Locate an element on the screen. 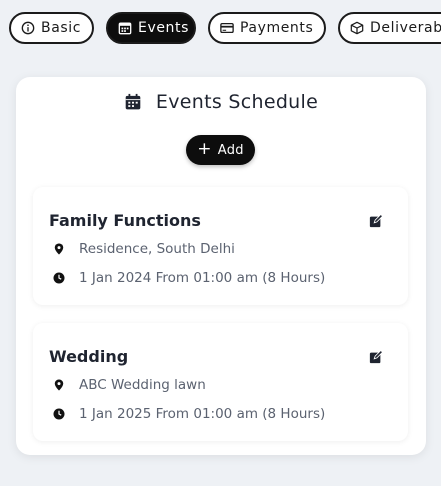  event-time: 1 Jan 2024 From 01:00 am (8 Hours) is located at coordinates (189, 278).